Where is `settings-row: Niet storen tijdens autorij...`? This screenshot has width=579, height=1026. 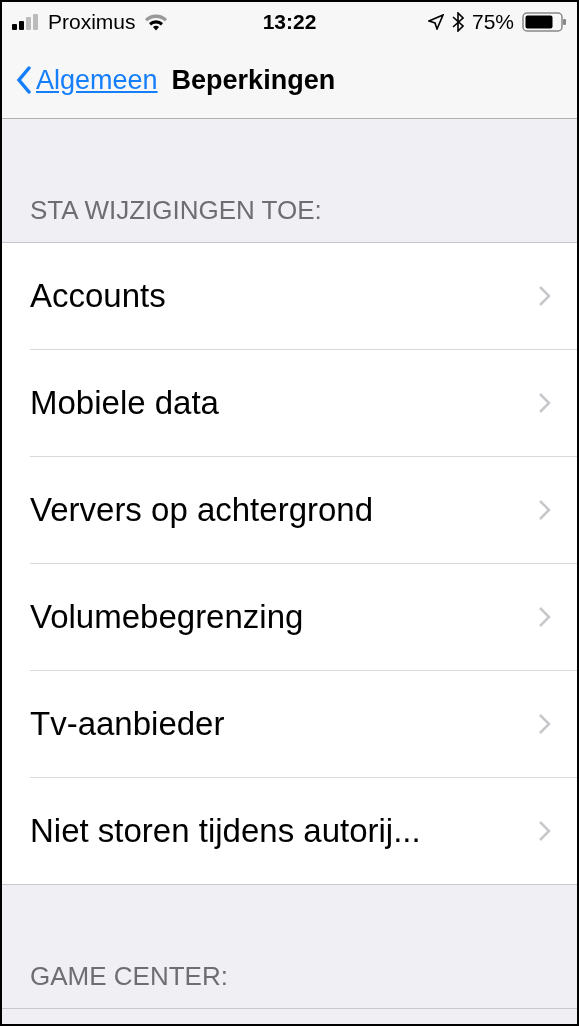 settings-row: Niet storen tijdens autorij... is located at coordinates (303, 831).